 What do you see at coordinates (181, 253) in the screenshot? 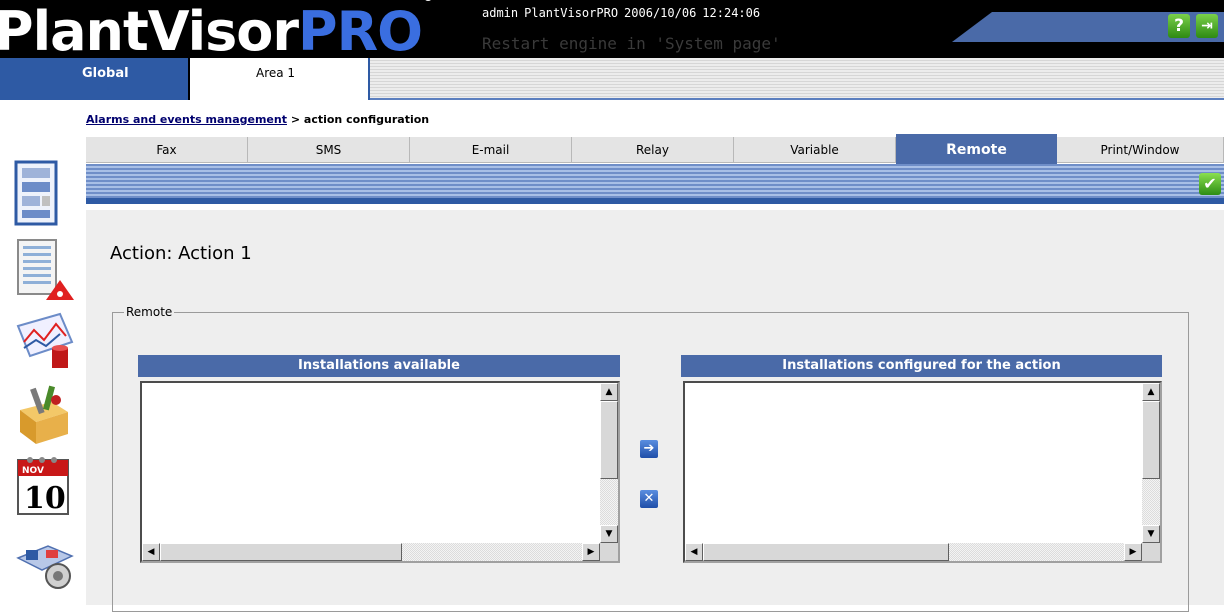
I see `action-title: Action: Action 1` at bounding box center [181, 253].